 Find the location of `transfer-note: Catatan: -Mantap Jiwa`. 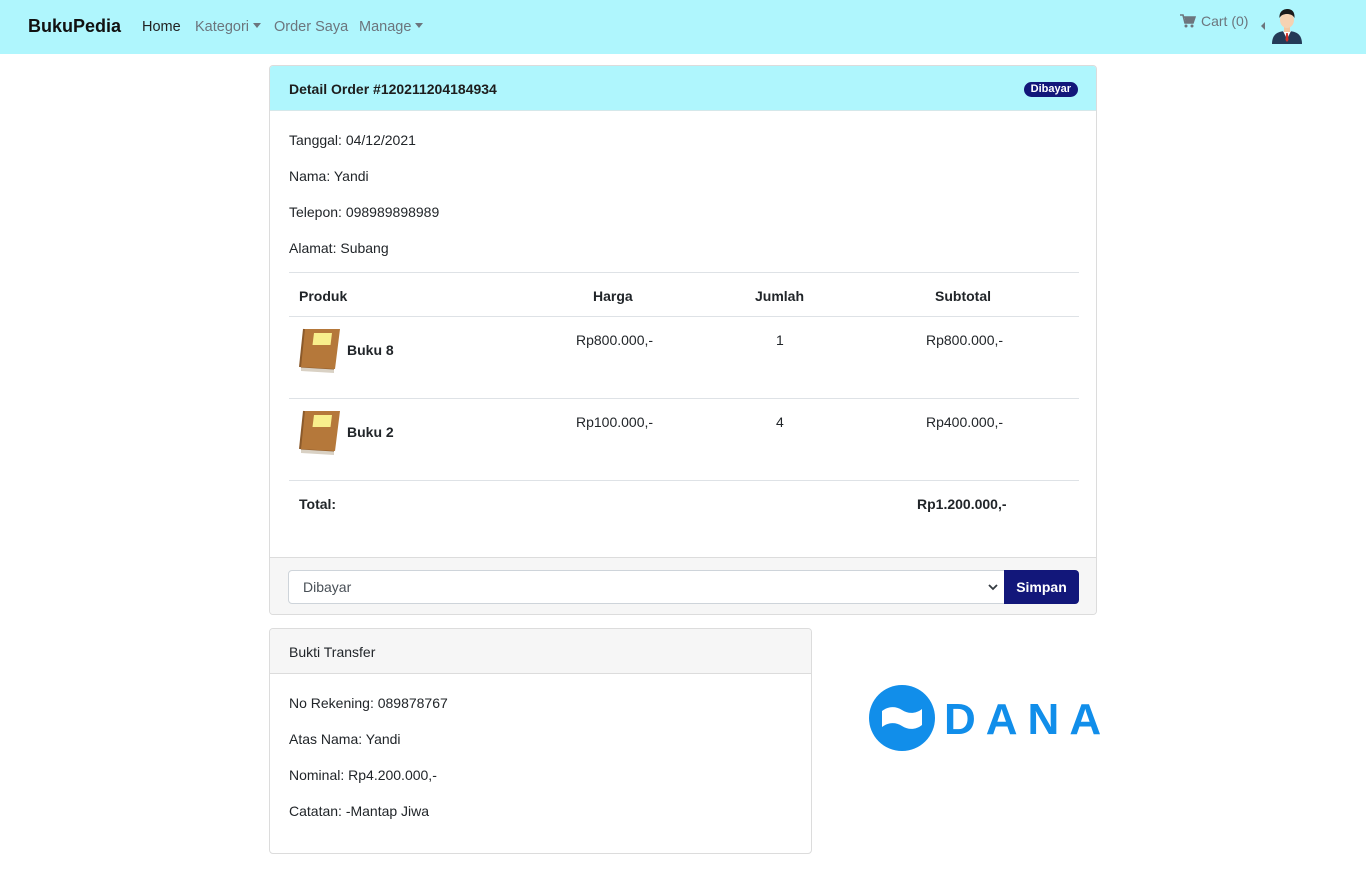

transfer-note: Catatan: -Mantap Jiwa is located at coordinates (359, 811).